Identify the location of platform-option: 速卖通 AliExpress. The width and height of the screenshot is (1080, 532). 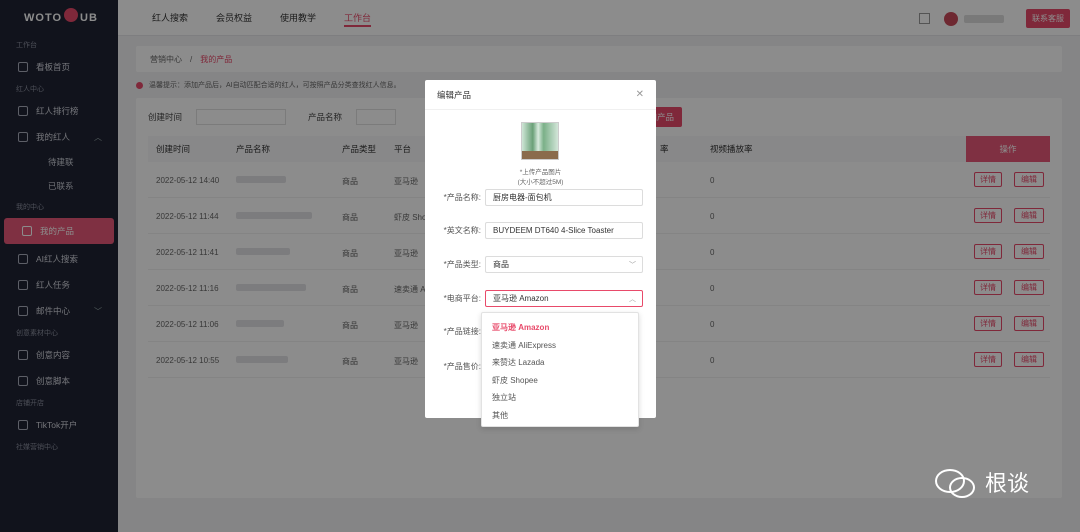
(560, 346).